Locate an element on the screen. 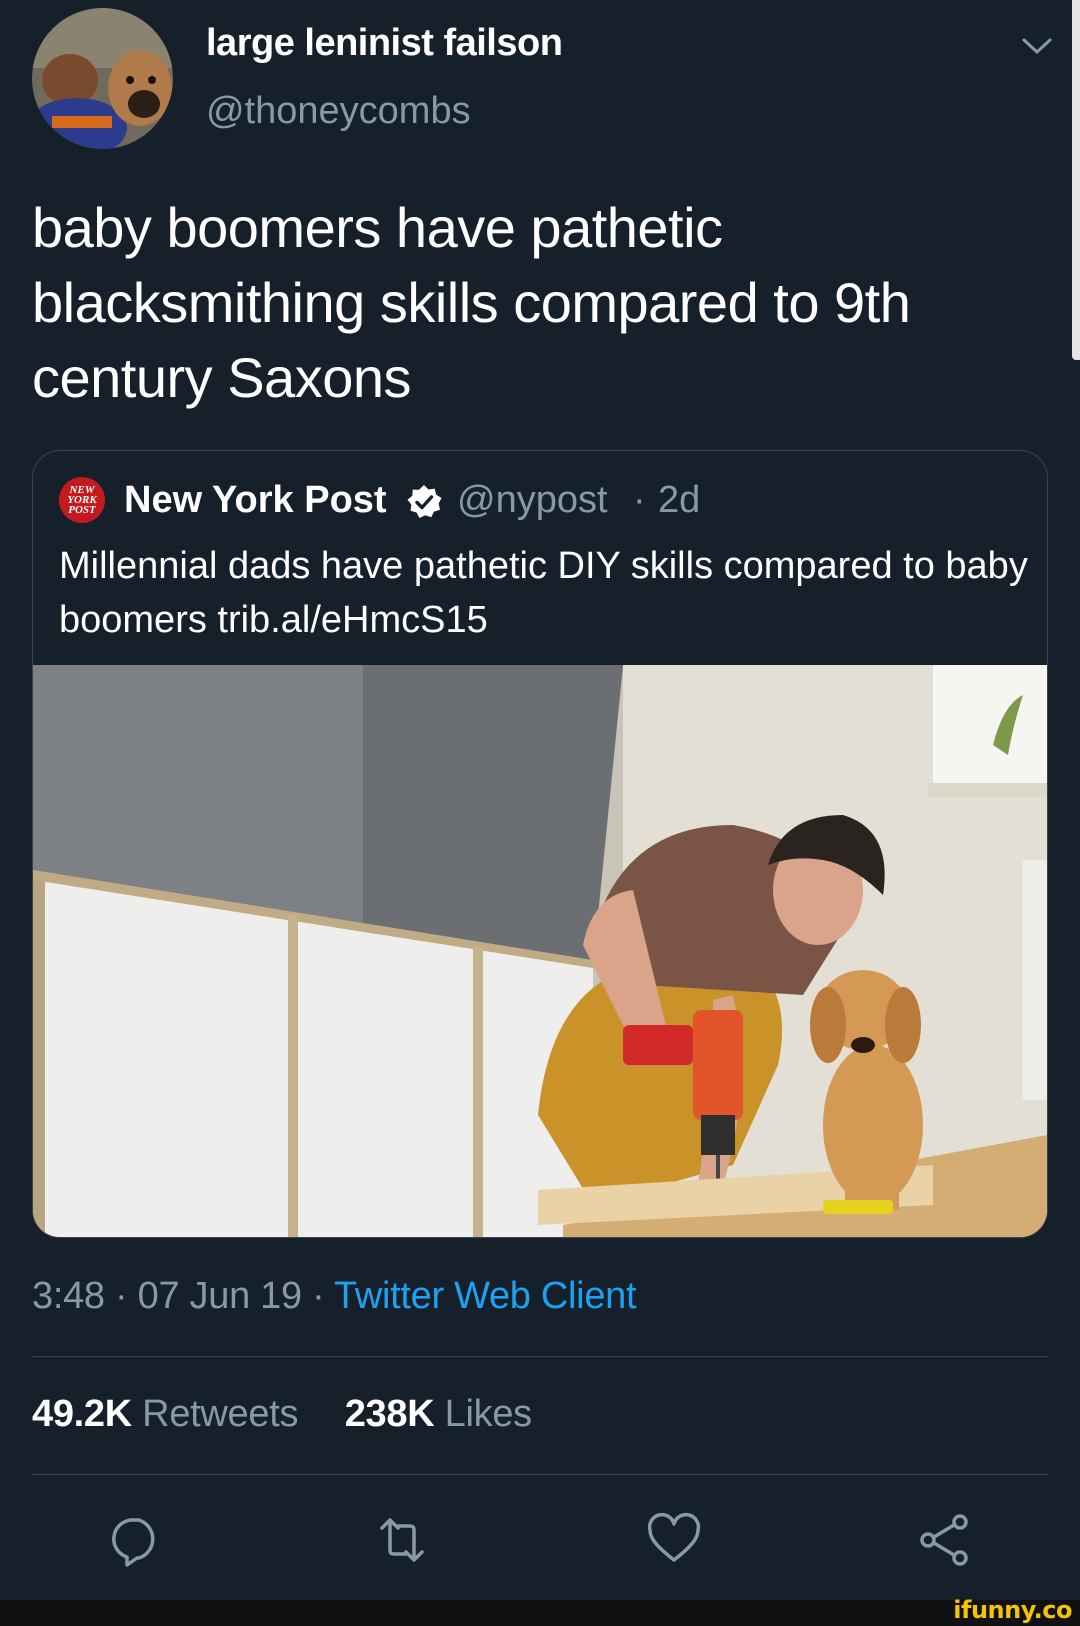 The height and width of the screenshot is (1626, 1080). share-icon is located at coordinates (944, 1540).